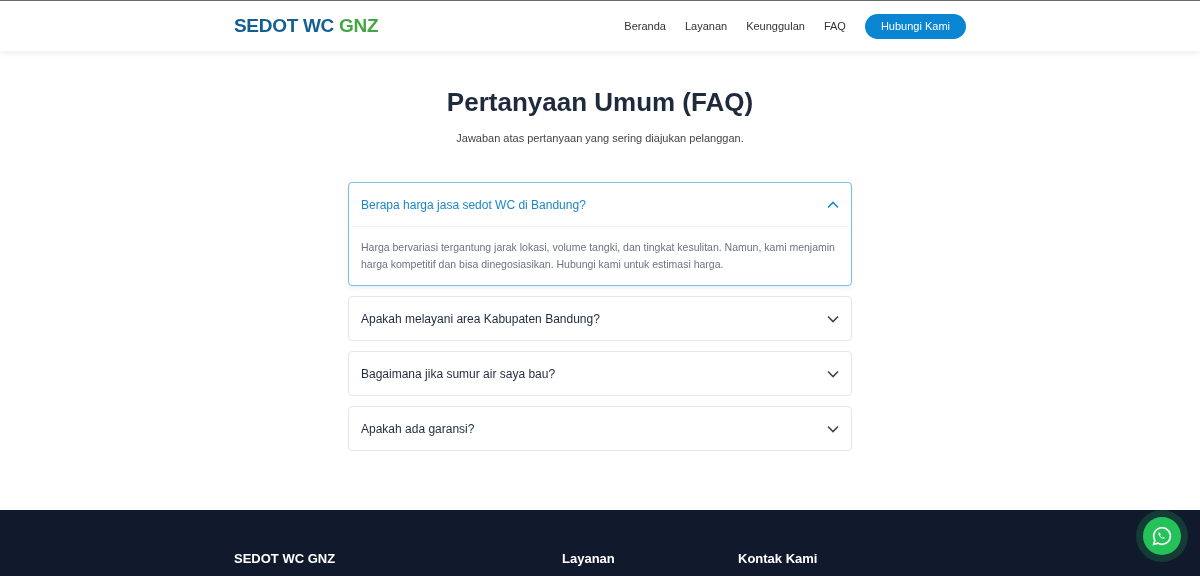 This screenshot has width=1200, height=576. I want to click on contact-button: Hubungi Kami, so click(915, 26).